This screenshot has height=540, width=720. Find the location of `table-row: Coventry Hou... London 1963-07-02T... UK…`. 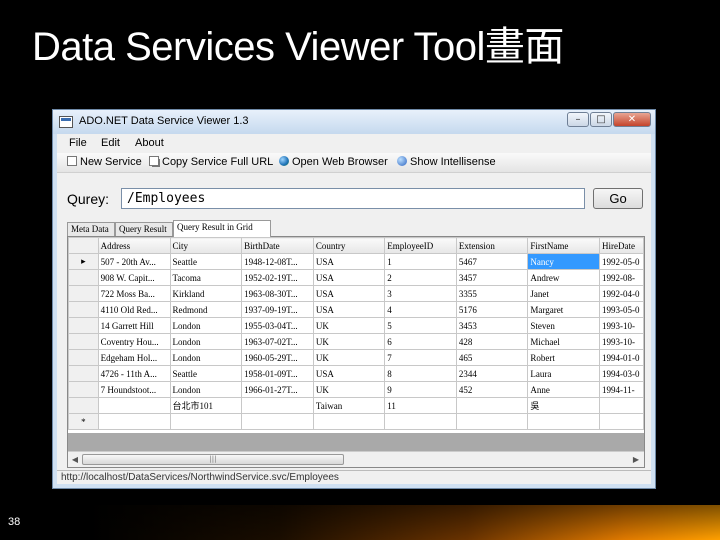

table-row: Coventry Hou... London 1963-07-02T... UK… is located at coordinates (356, 341).